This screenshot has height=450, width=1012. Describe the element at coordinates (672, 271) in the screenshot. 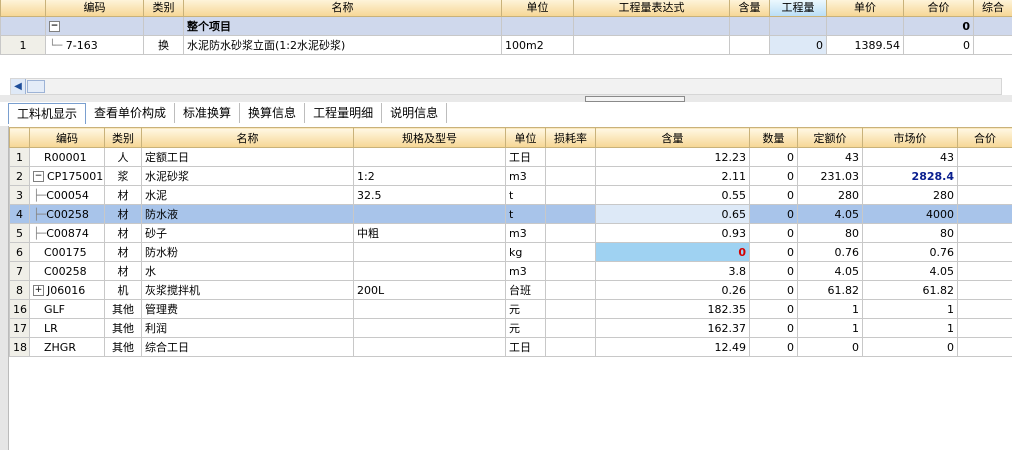

I see `material-content: 3.8` at that location.